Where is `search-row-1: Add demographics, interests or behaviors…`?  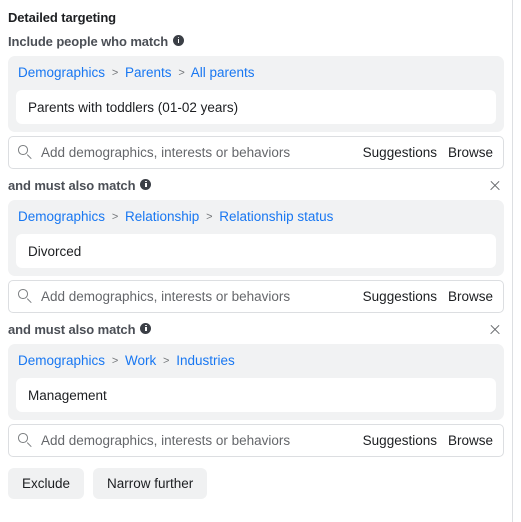 search-row-1: Add demographics, interests or behaviors… is located at coordinates (256, 152).